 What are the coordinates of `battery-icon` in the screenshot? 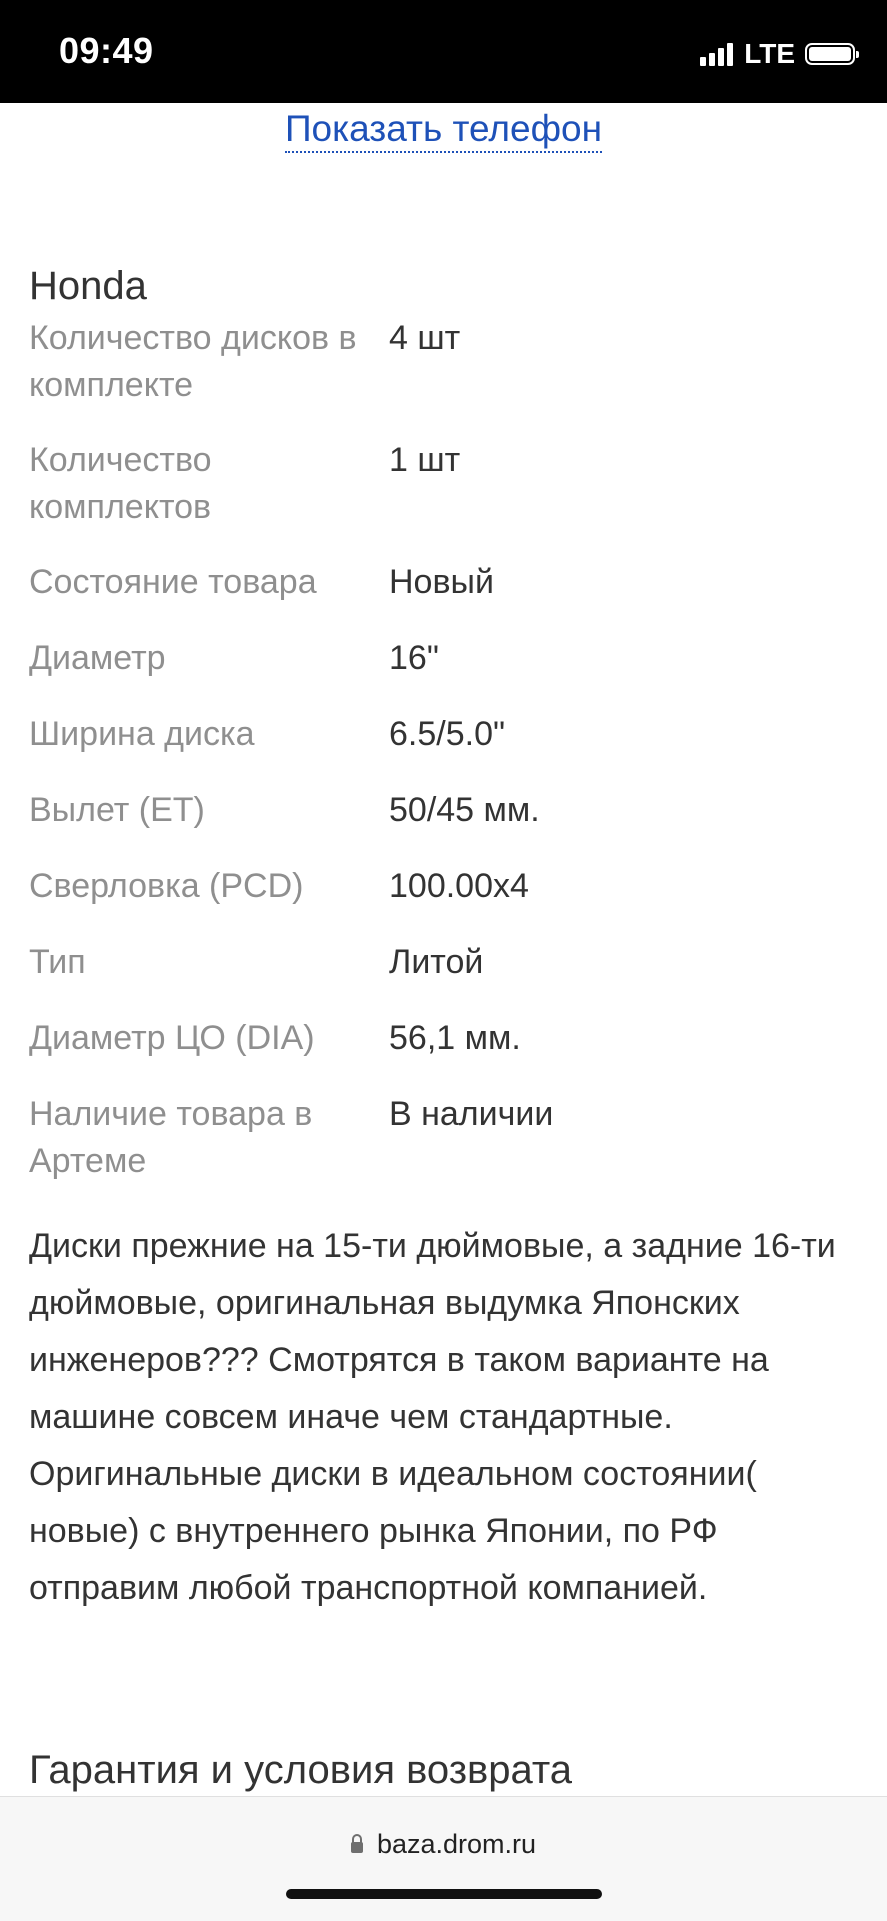 It's located at (832, 54).